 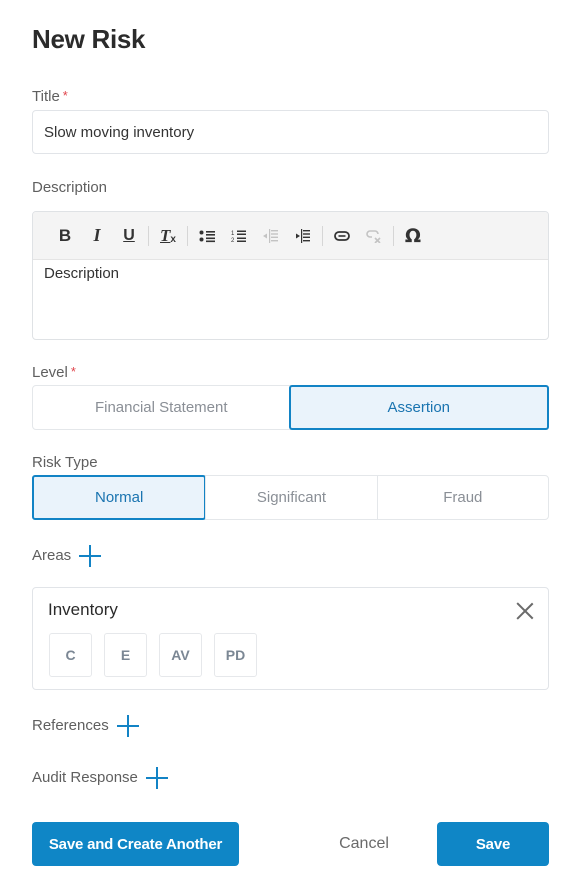 I want to click on risk-type-option-normal: Normal, so click(x=119, y=497).